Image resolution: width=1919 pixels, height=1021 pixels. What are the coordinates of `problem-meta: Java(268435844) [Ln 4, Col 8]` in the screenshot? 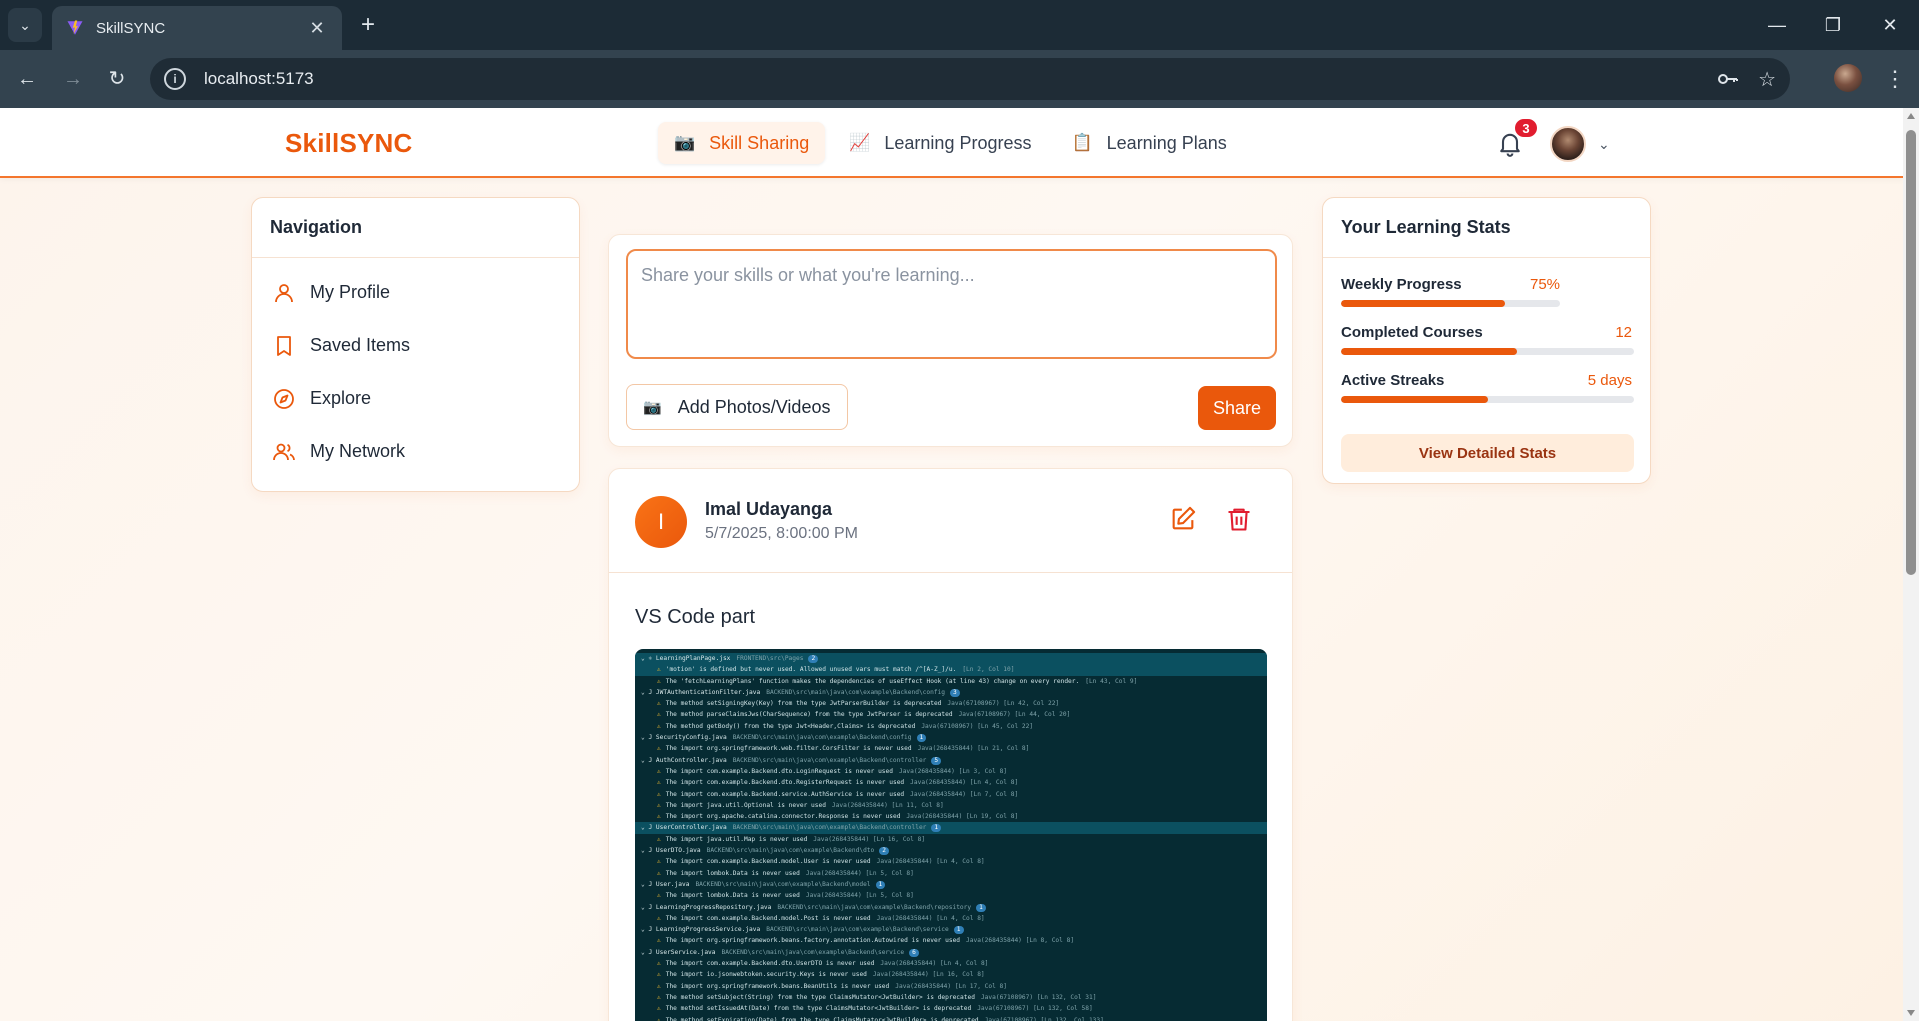 It's located at (964, 783).